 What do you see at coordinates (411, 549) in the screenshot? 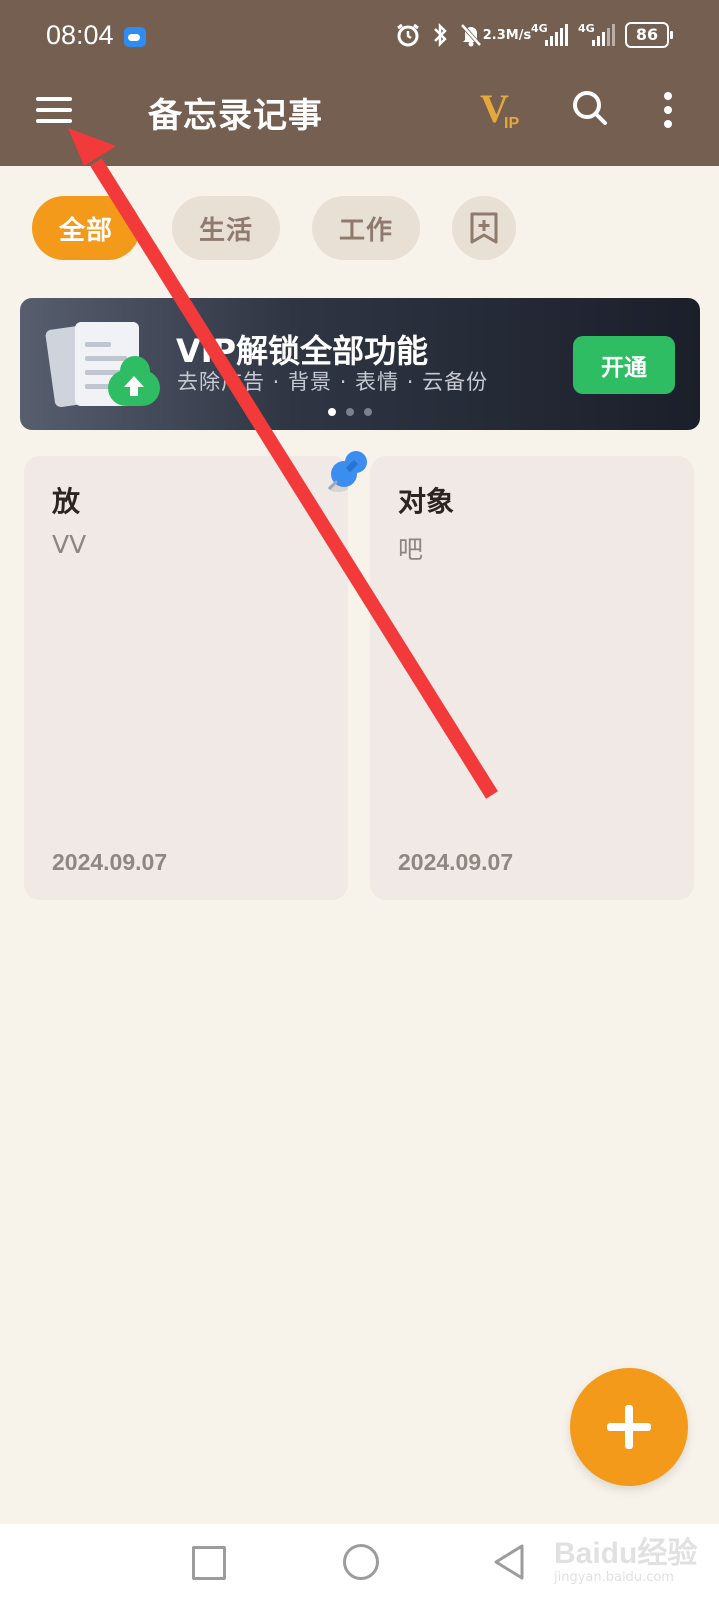
I see `note-body: 吧` at bounding box center [411, 549].